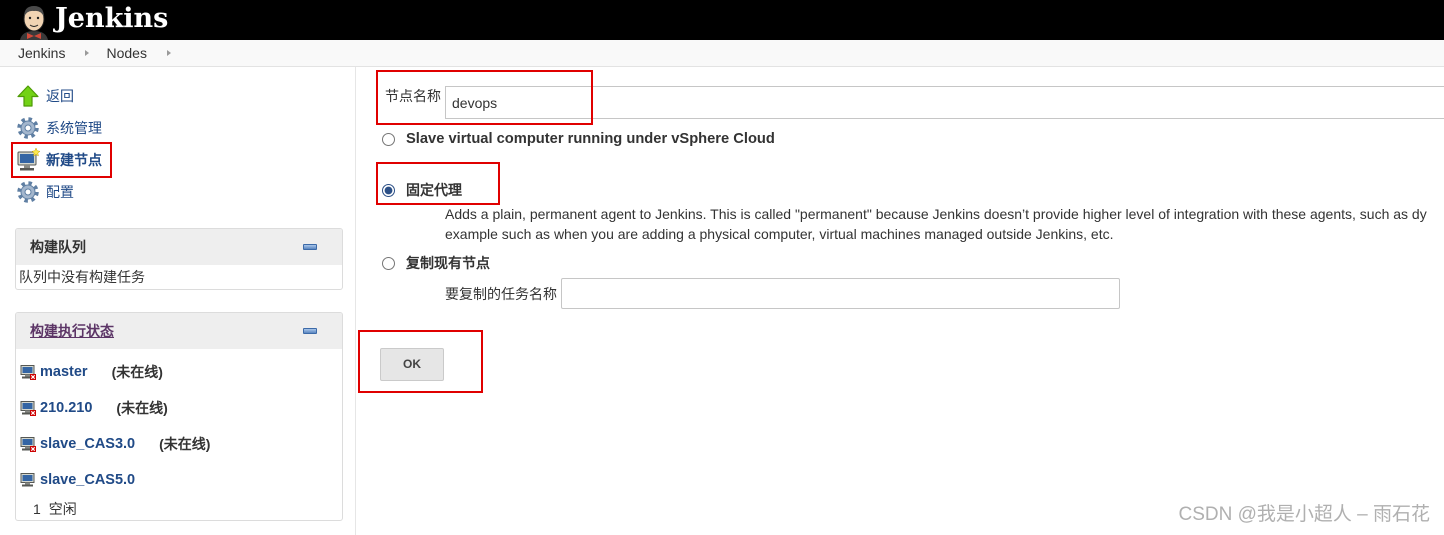  Describe the element at coordinates (840, 293) in the screenshot. I see `copy-from-input` at that location.